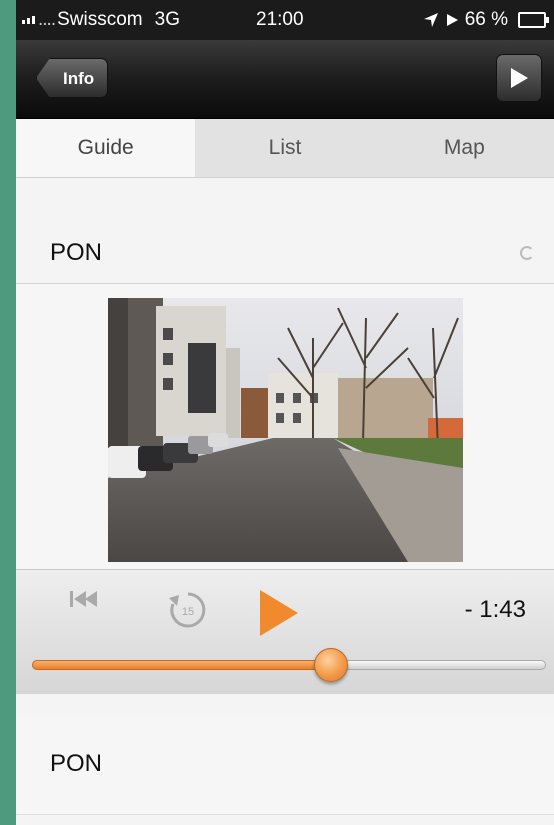 The height and width of the screenshot is (825, 554). What do you see at coordinates (76, 763) in the screenshot?
I see `description-text: PON` at bounding box center [76, 763].